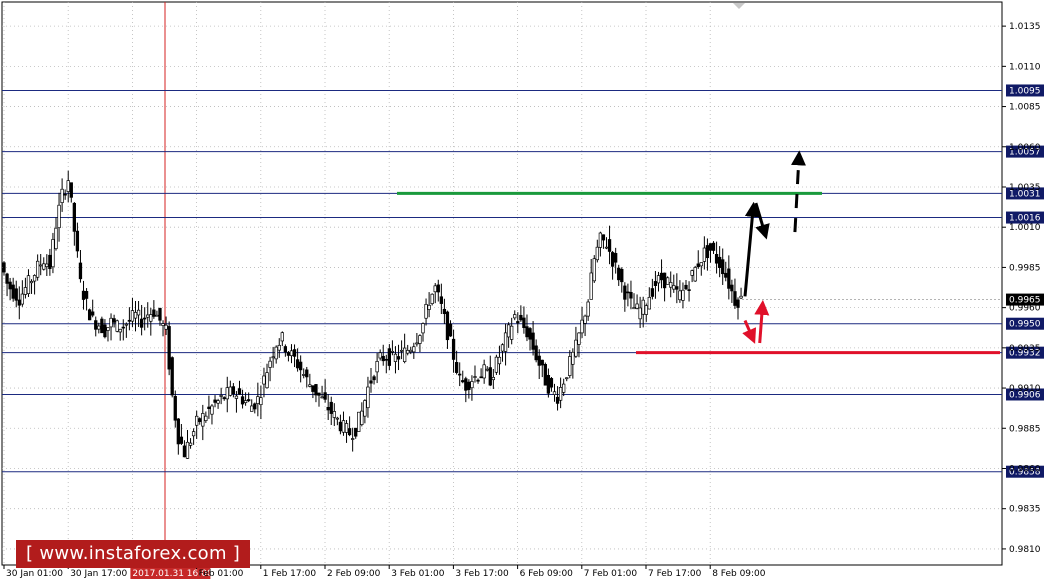  Describe the element at coordinates (1025, 219) in the screenshot. I see `price-level-label: 1.0016` at that location.